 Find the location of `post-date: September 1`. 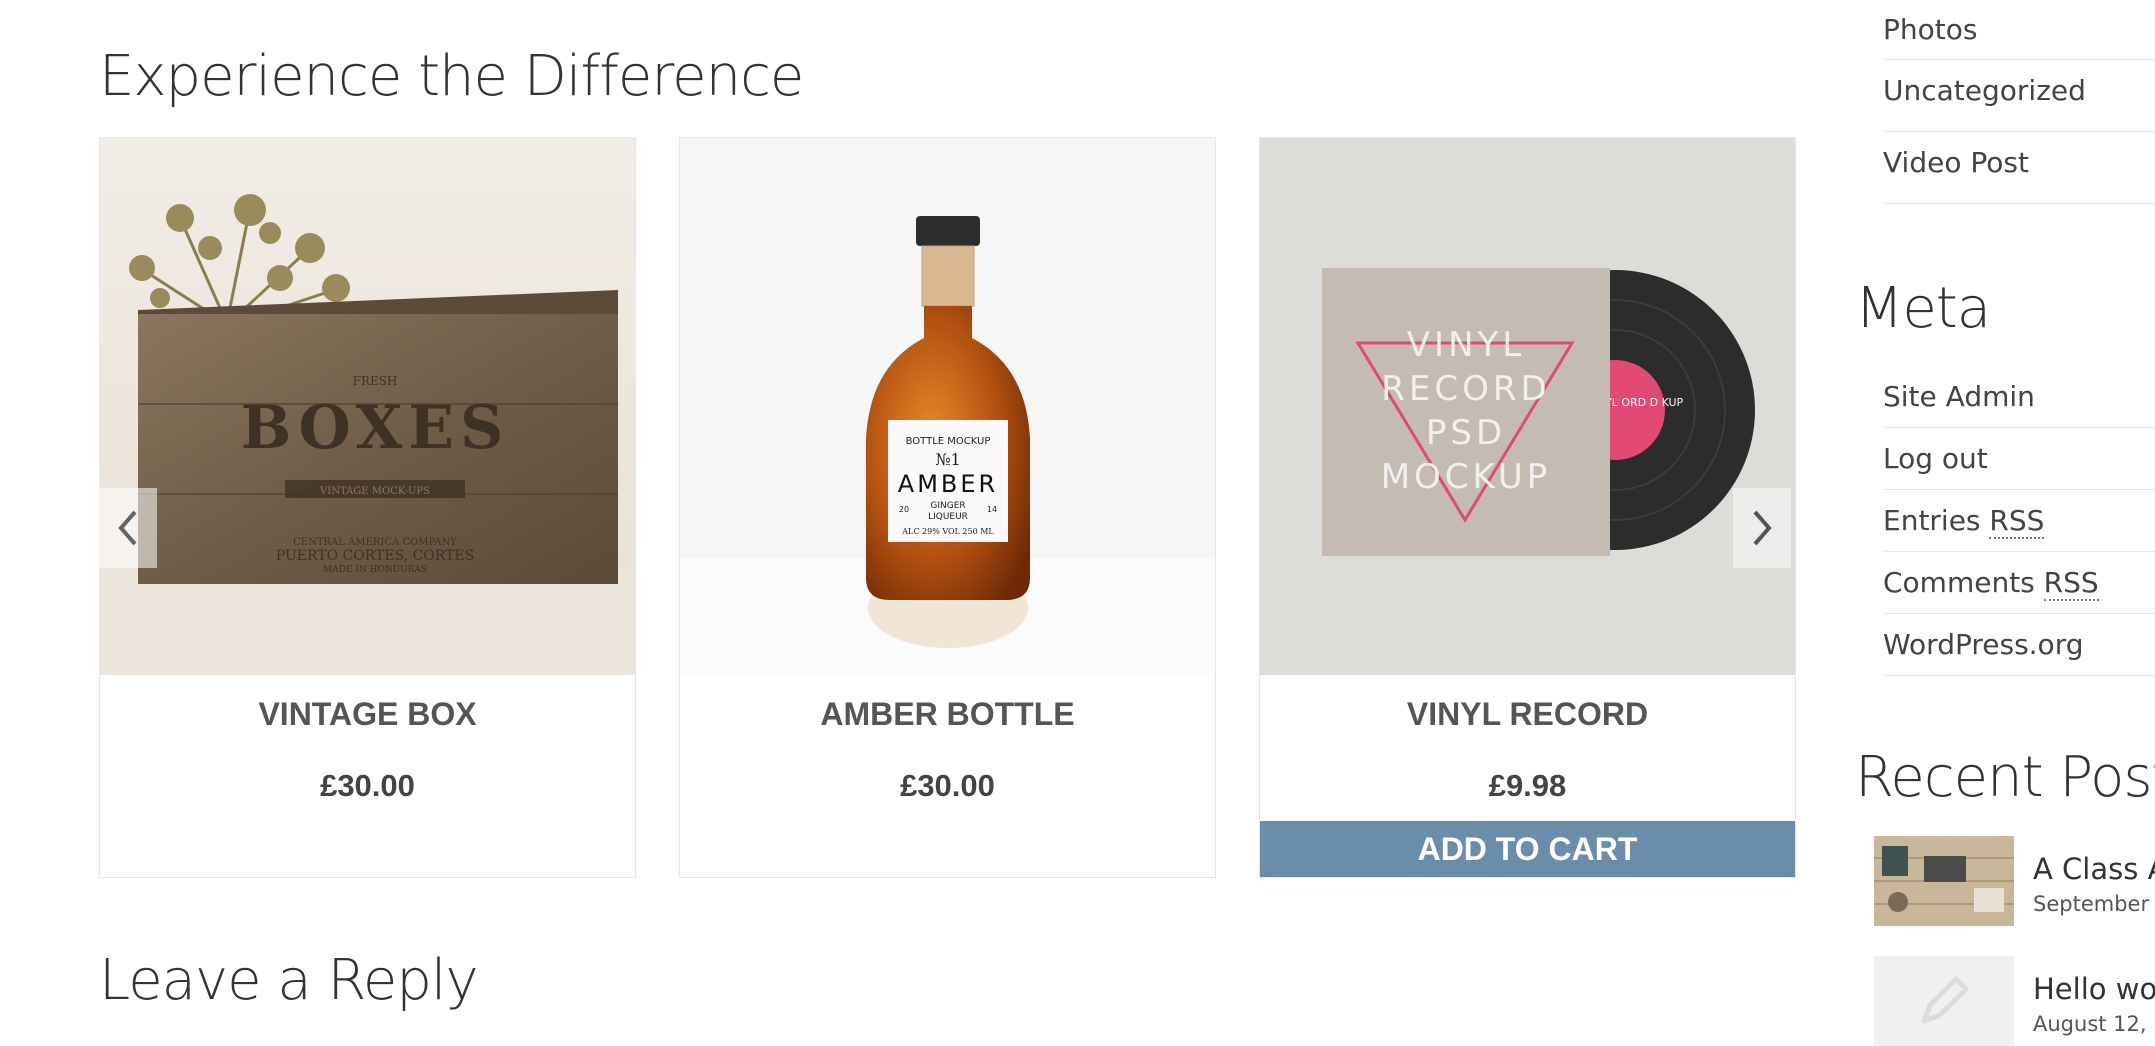

post-date: September 1 is located at coordinates (2094, 904).